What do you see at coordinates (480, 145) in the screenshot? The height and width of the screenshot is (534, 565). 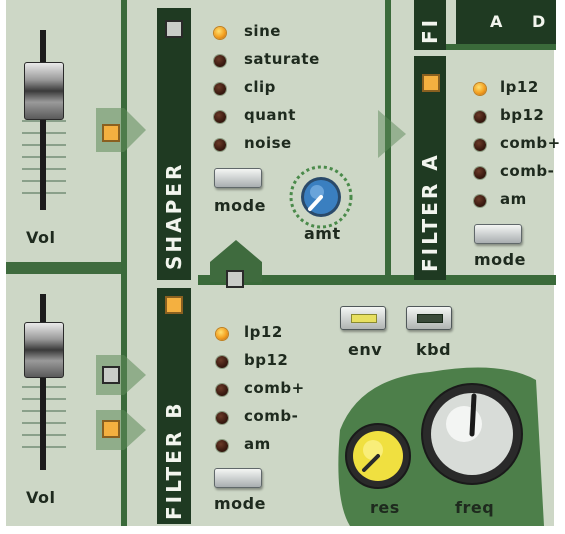 I see `filter-a-led-comb-plus` at bounding box center [480, 145].